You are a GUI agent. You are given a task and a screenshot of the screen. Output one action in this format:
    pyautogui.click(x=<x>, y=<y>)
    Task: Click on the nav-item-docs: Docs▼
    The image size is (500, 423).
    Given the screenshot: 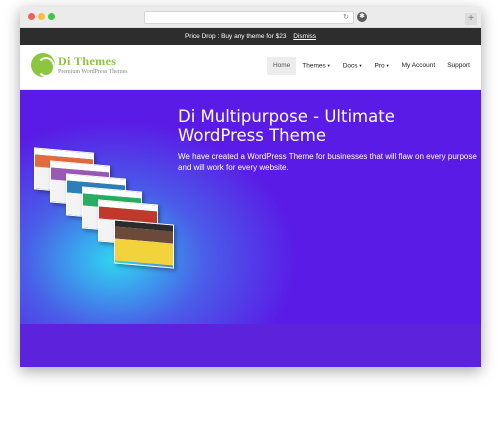 What is the action you would take?
    pyautogui.click(x=353, y=66)
    